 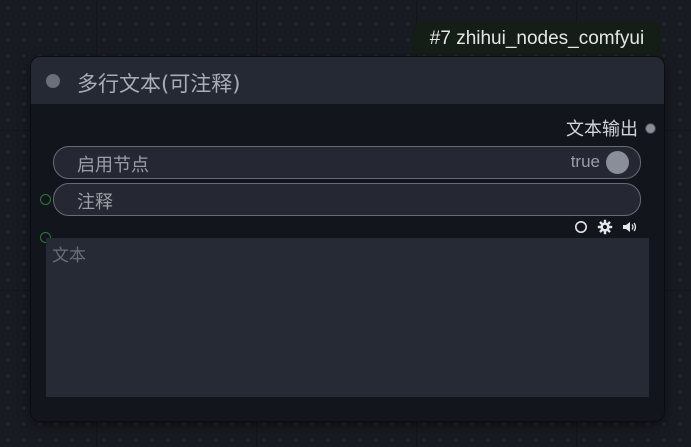 I want to click on enable-node-label: 启用节点, so click(x=113, y=165).